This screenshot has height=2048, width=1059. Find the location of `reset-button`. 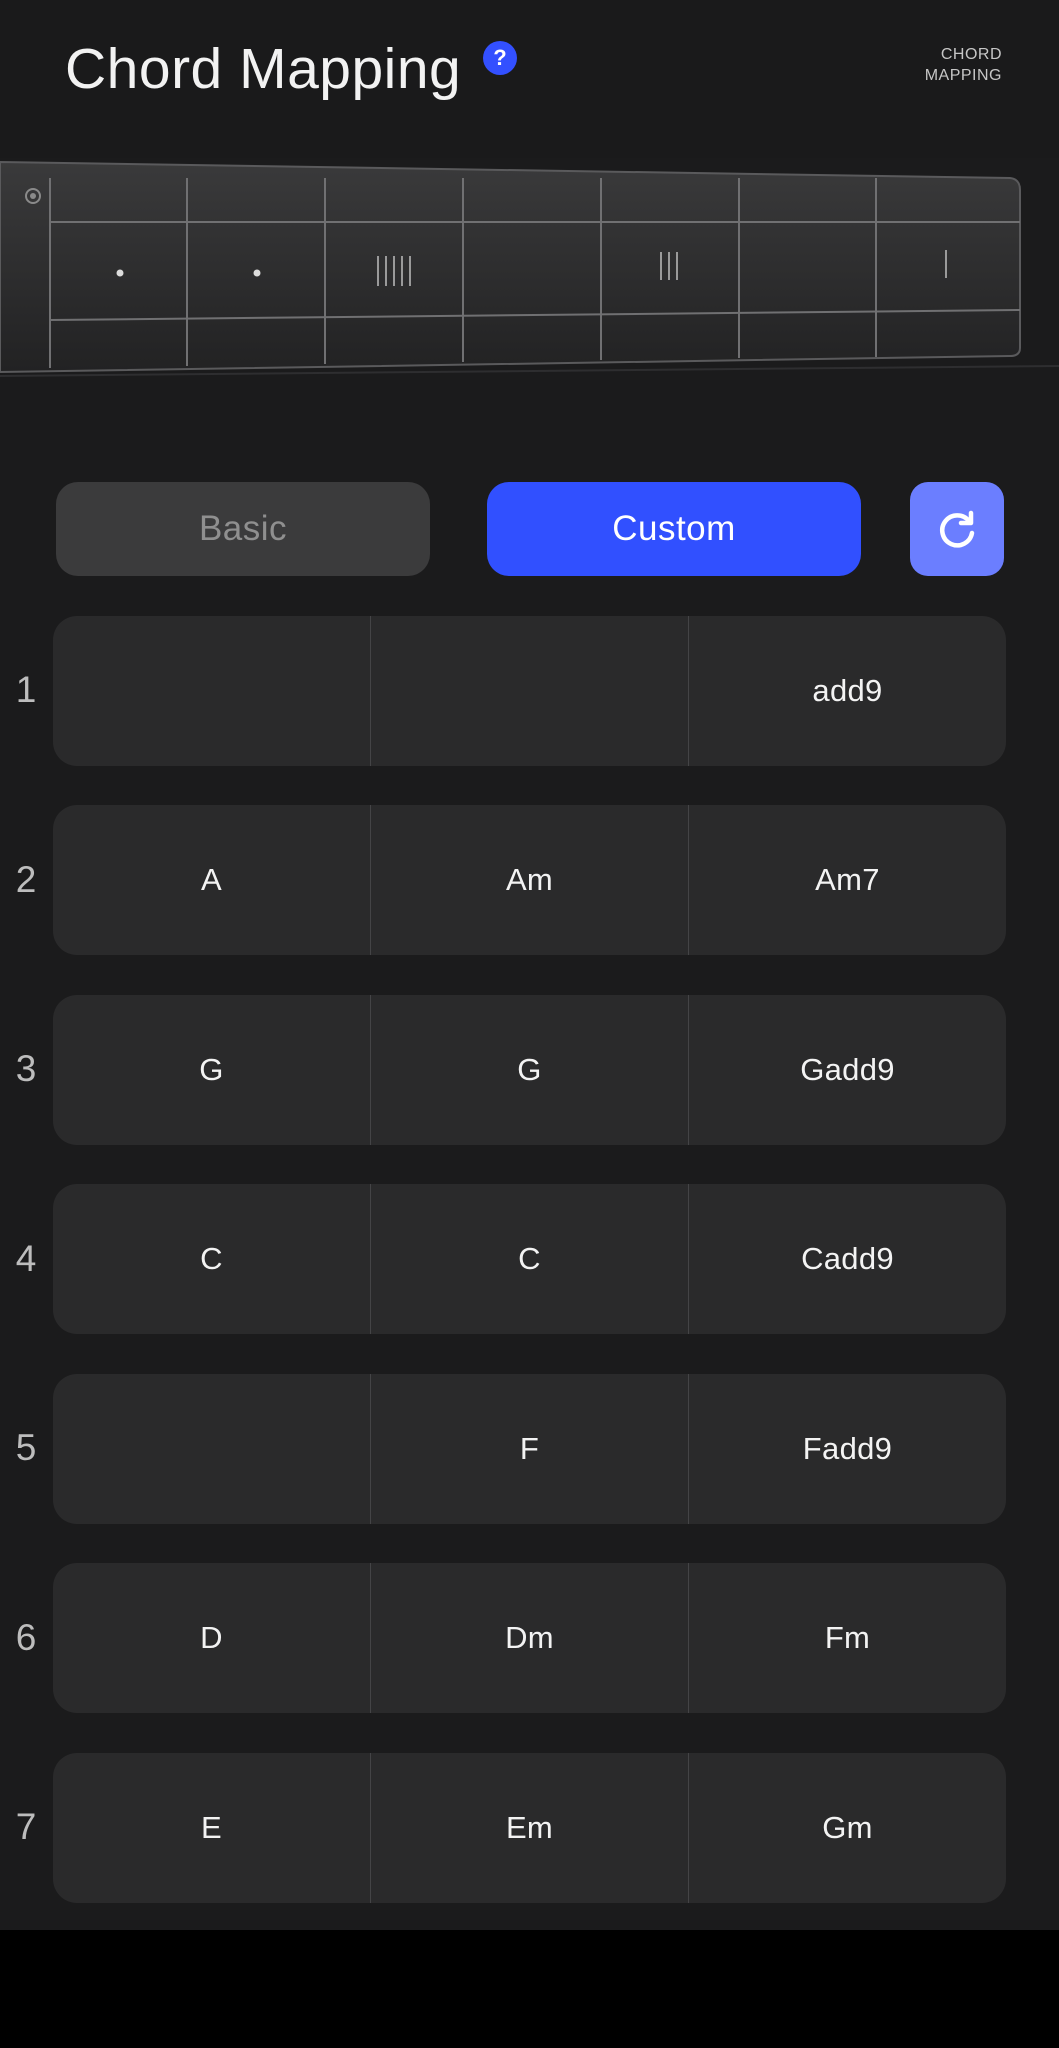

reset-button is located at coordinates (957, 529).